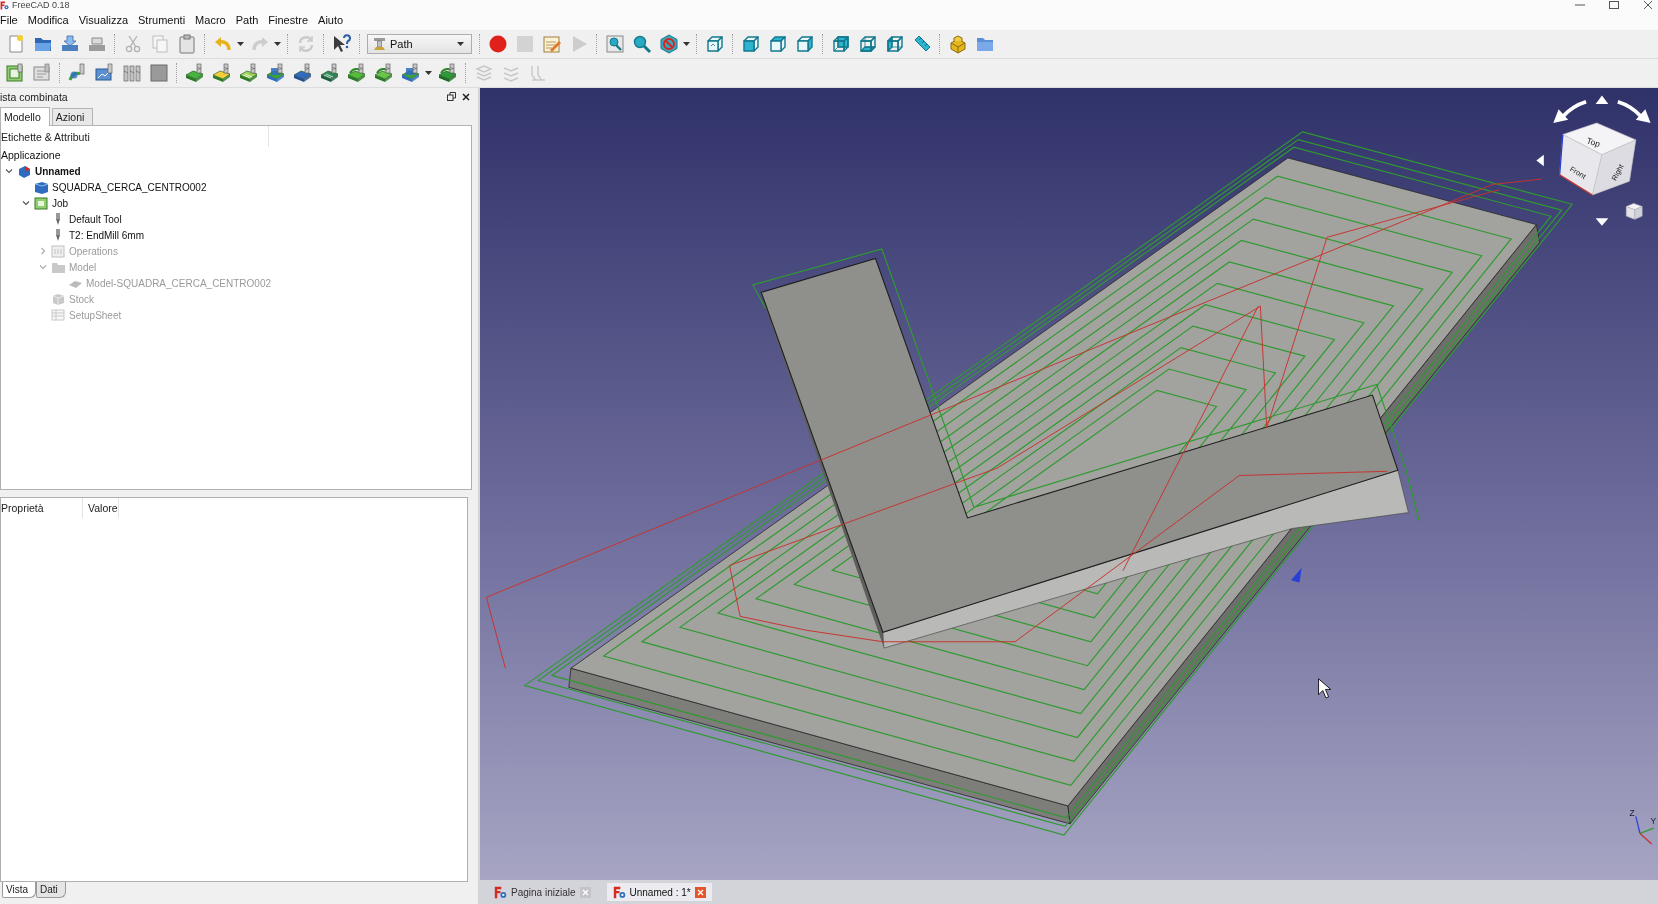  What do you see at coordinates (58, 315) in the screenshot?
I see `table-icon` at bounding box center [58, 315].